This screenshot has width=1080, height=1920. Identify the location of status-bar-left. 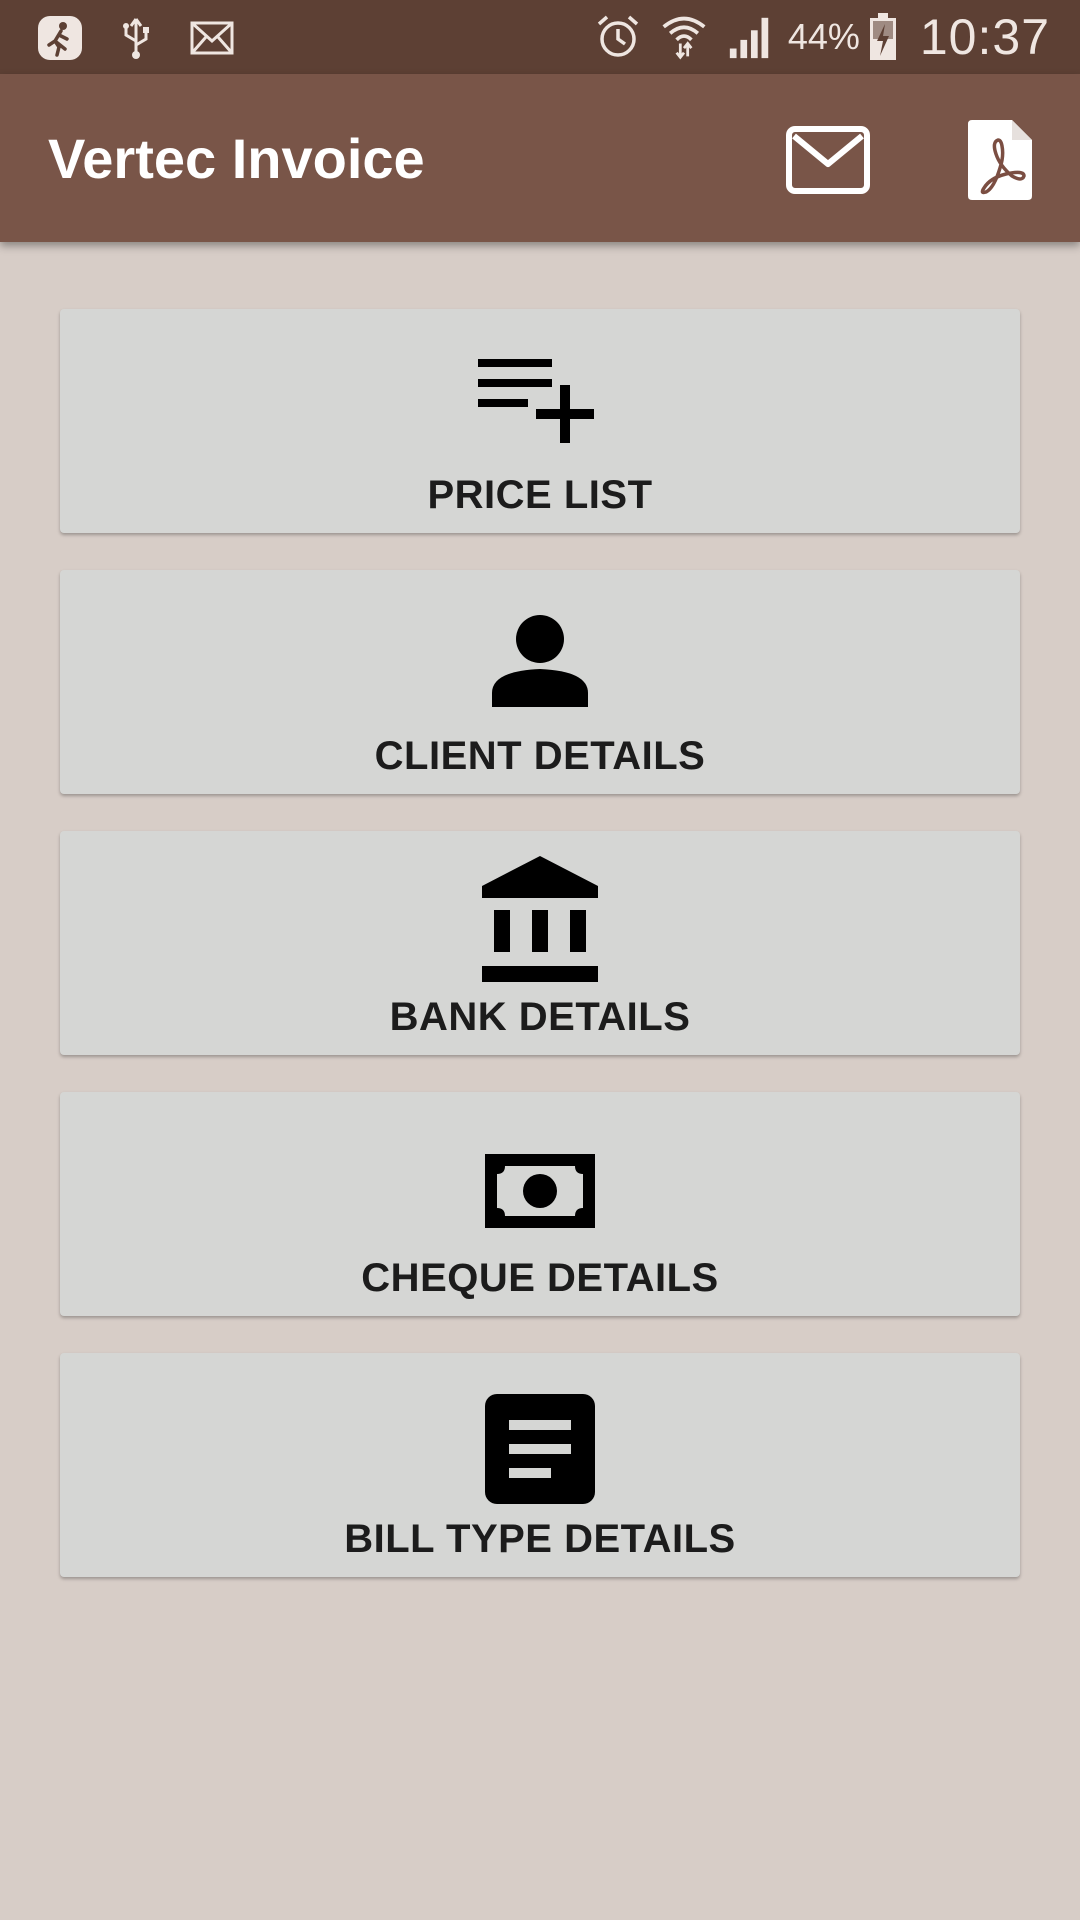
(136, 38).